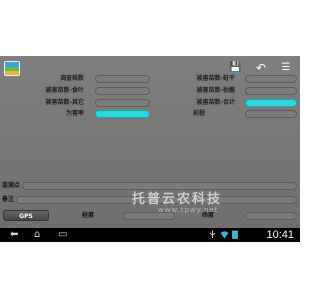 This screenshot has width=320, height=300. I want to click on label-damage-rate: 为害率, so click(74, 113).